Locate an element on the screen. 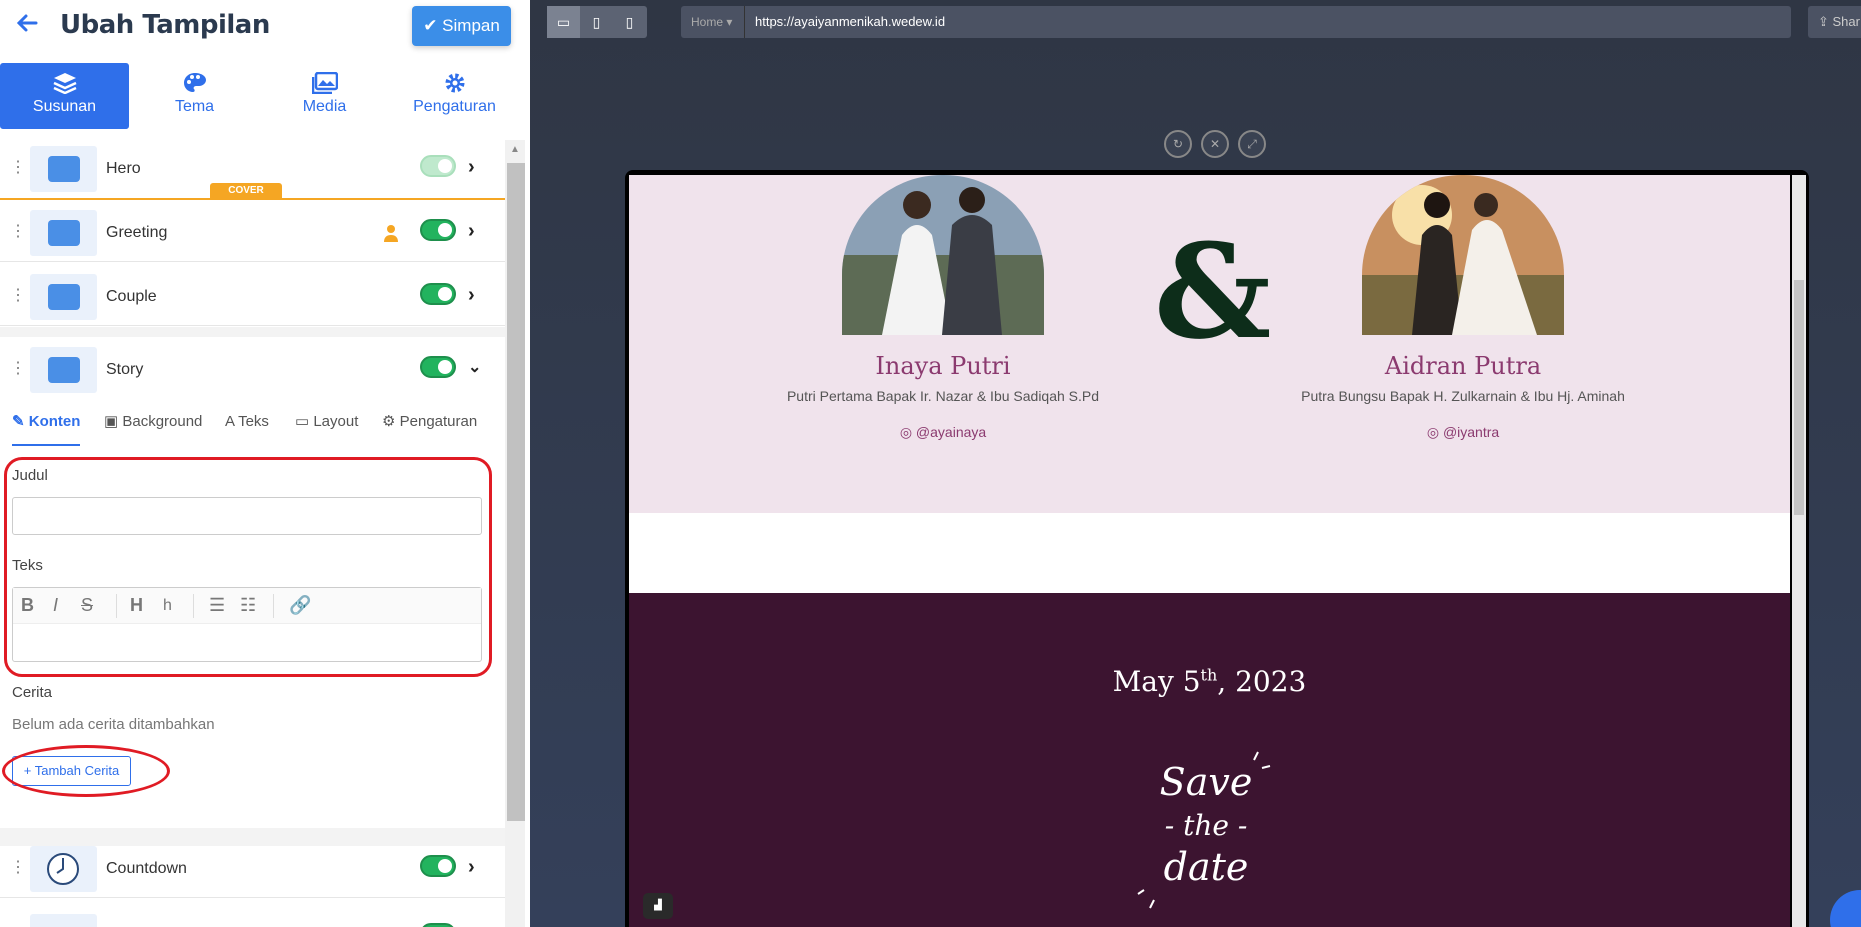 Image resolution: width=1861 pixels, height=927 pixels. check-icon: ✔ is located at coordinates (430, 25).